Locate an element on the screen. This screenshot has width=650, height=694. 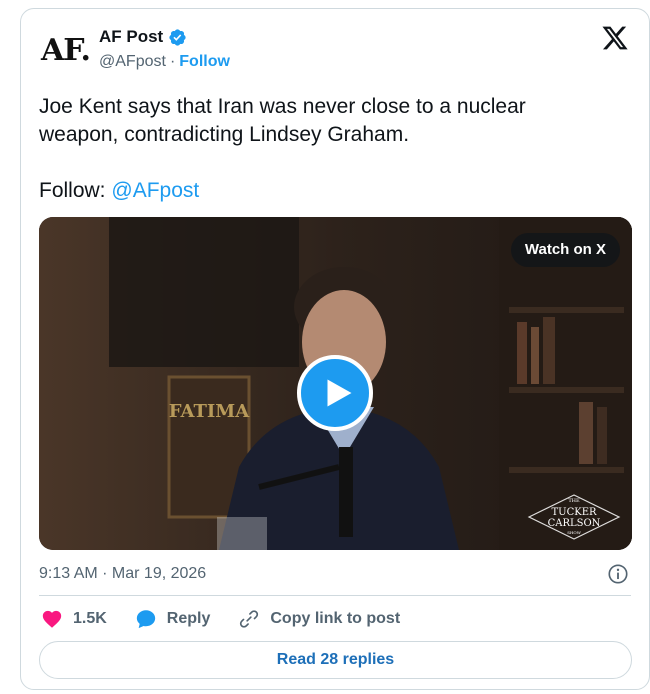
timestamp-row: 9:13 AM · Mar 19, 2026 is located at coordinates (334, 574).